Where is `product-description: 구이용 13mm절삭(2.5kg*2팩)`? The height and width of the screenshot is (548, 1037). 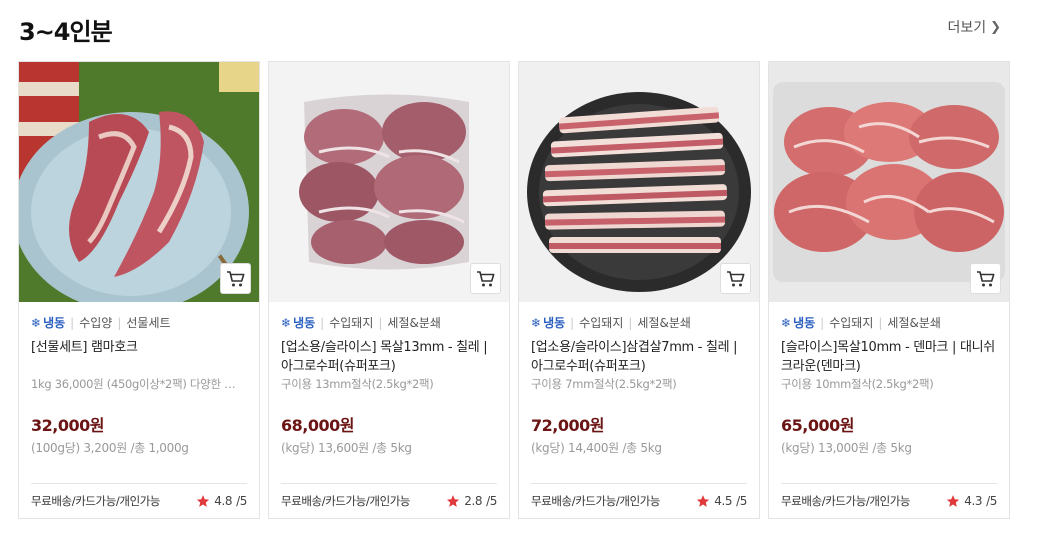 product-description: 구이용 13mm절삭(2.5kg*2팩) is located at coordinates (357, 384).